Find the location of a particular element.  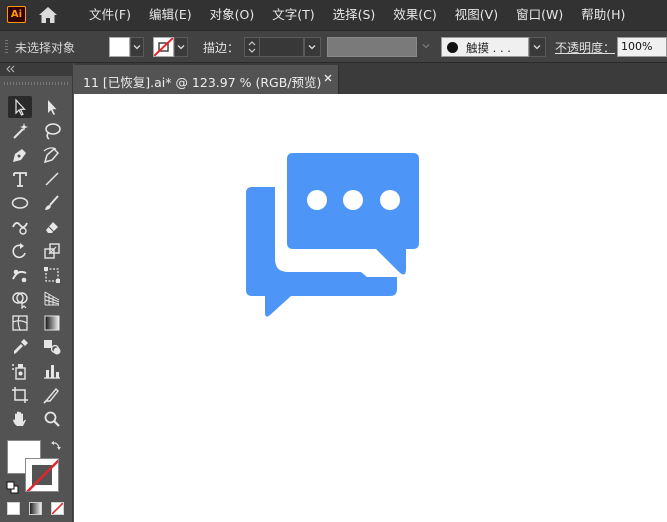

artboard-icon is located at coordinates (20, 395).